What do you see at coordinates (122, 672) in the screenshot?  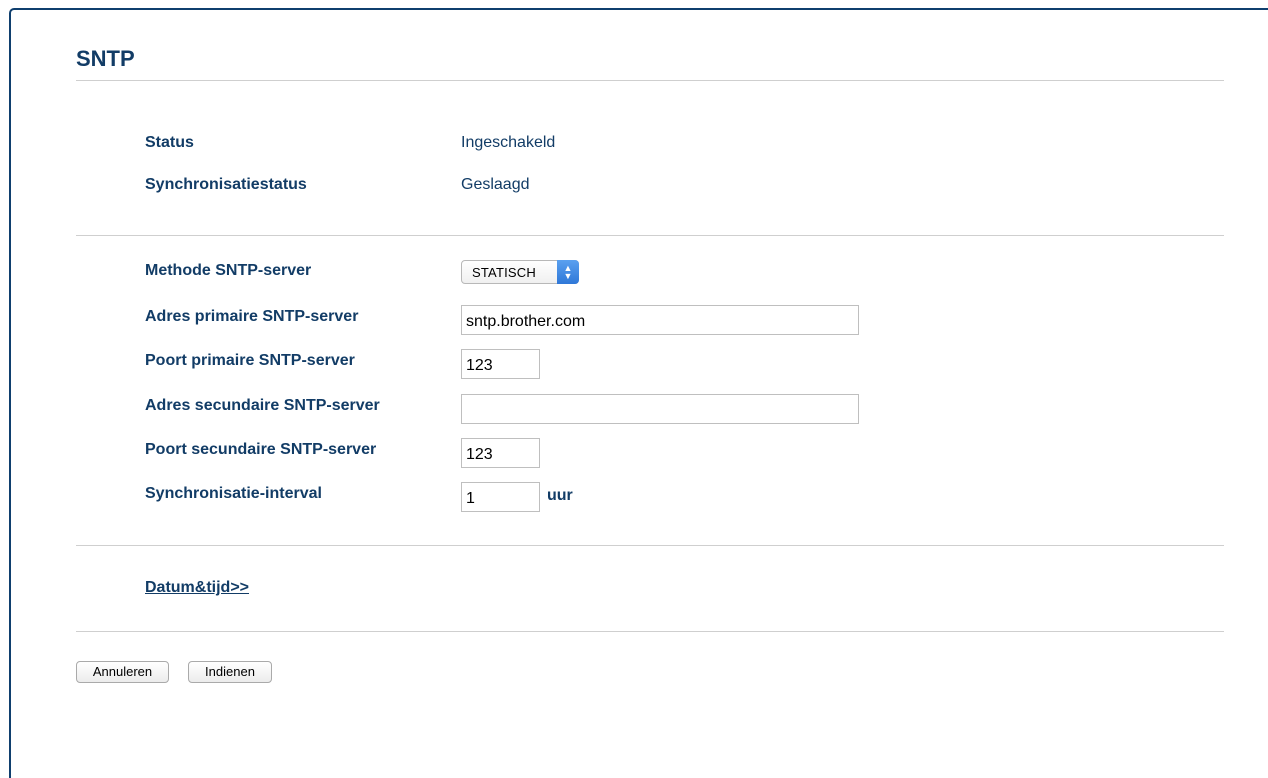 I see `cancel-button: Annuleren` at bounding box center [122, 672].